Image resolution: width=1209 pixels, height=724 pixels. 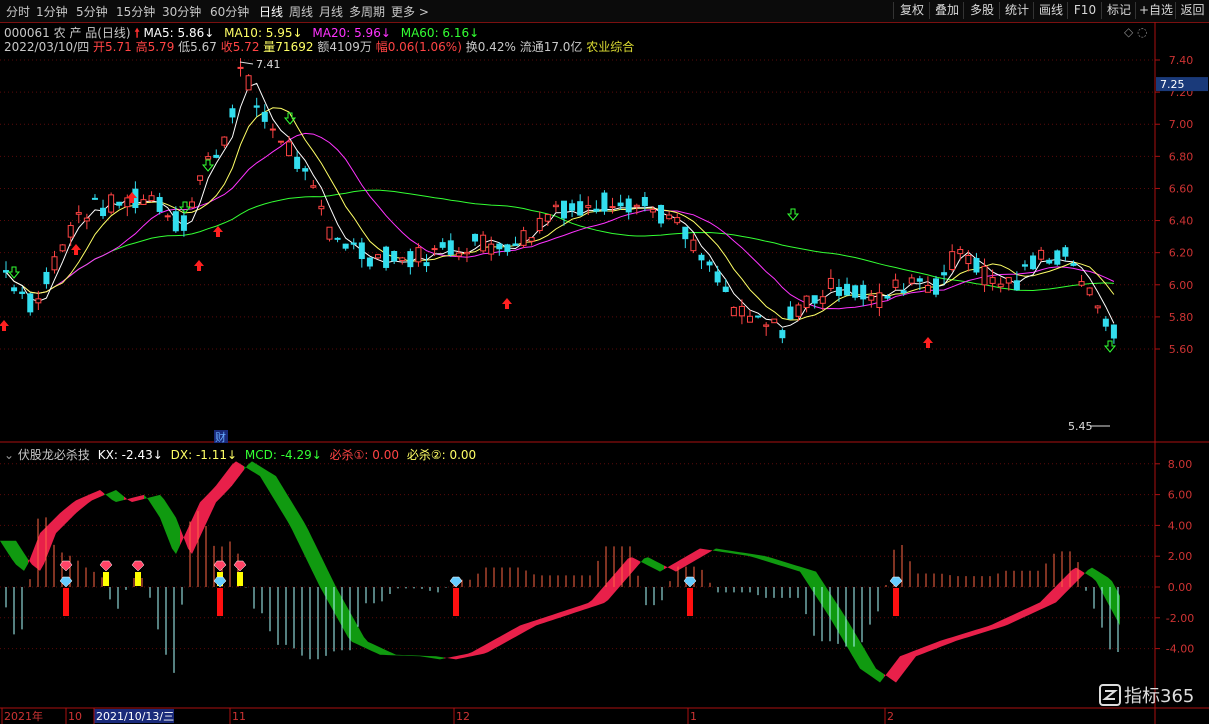 What do you see at coordinates (239, 716) in the screenshot?
I see `time-label: 11` at bounding box center [239, 716].